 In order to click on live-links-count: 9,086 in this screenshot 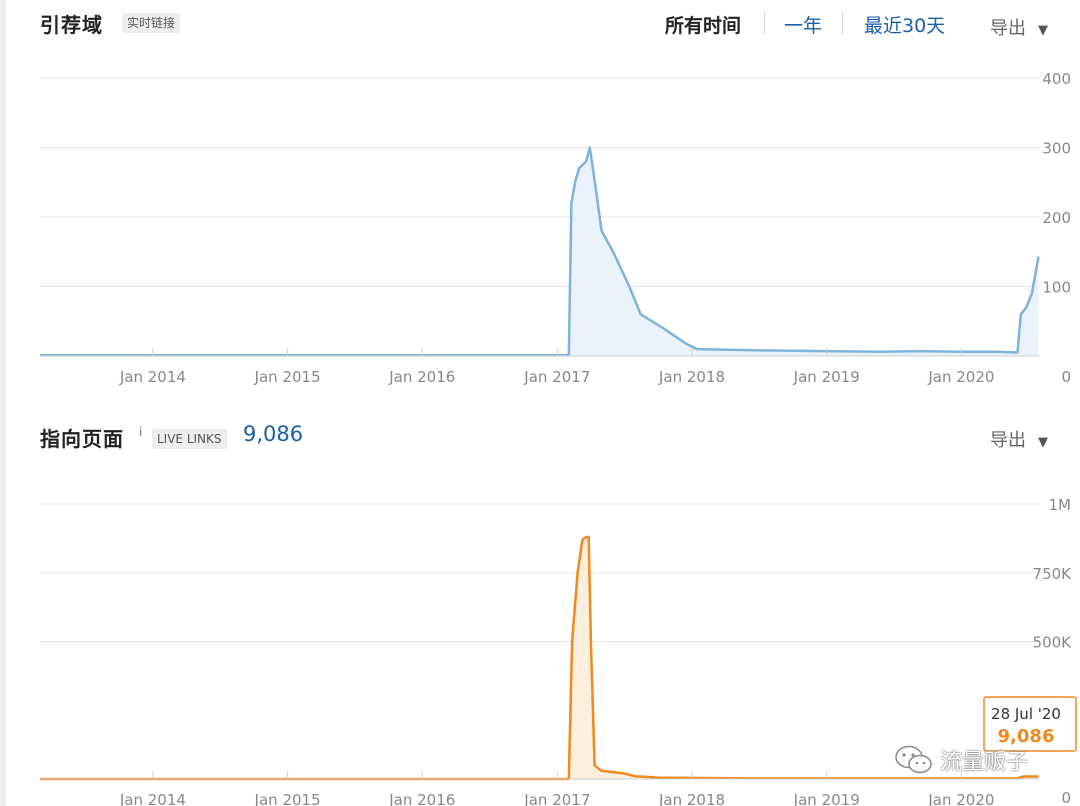, I will do `click(273, 434)`.